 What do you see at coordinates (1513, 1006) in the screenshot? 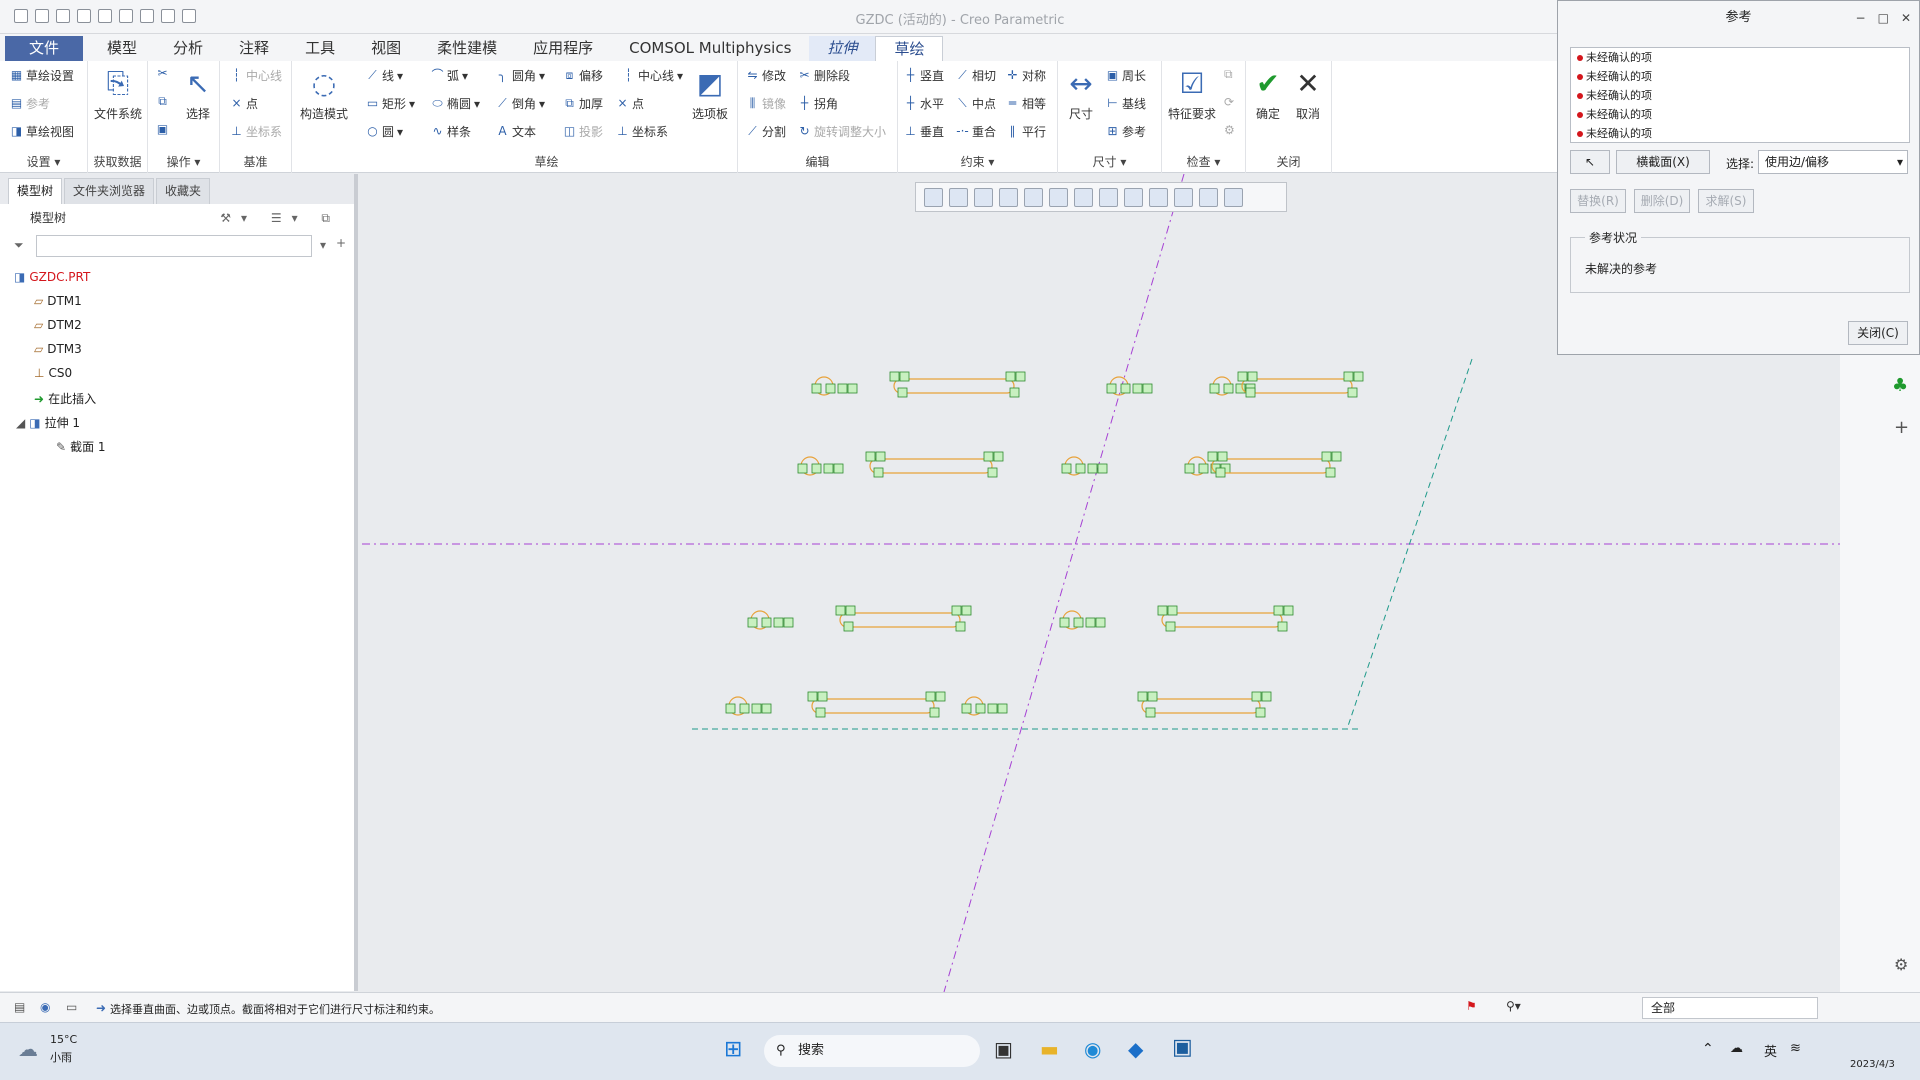
I see `find-icon: ⚲▾` at bounding box center [1513, 1006].